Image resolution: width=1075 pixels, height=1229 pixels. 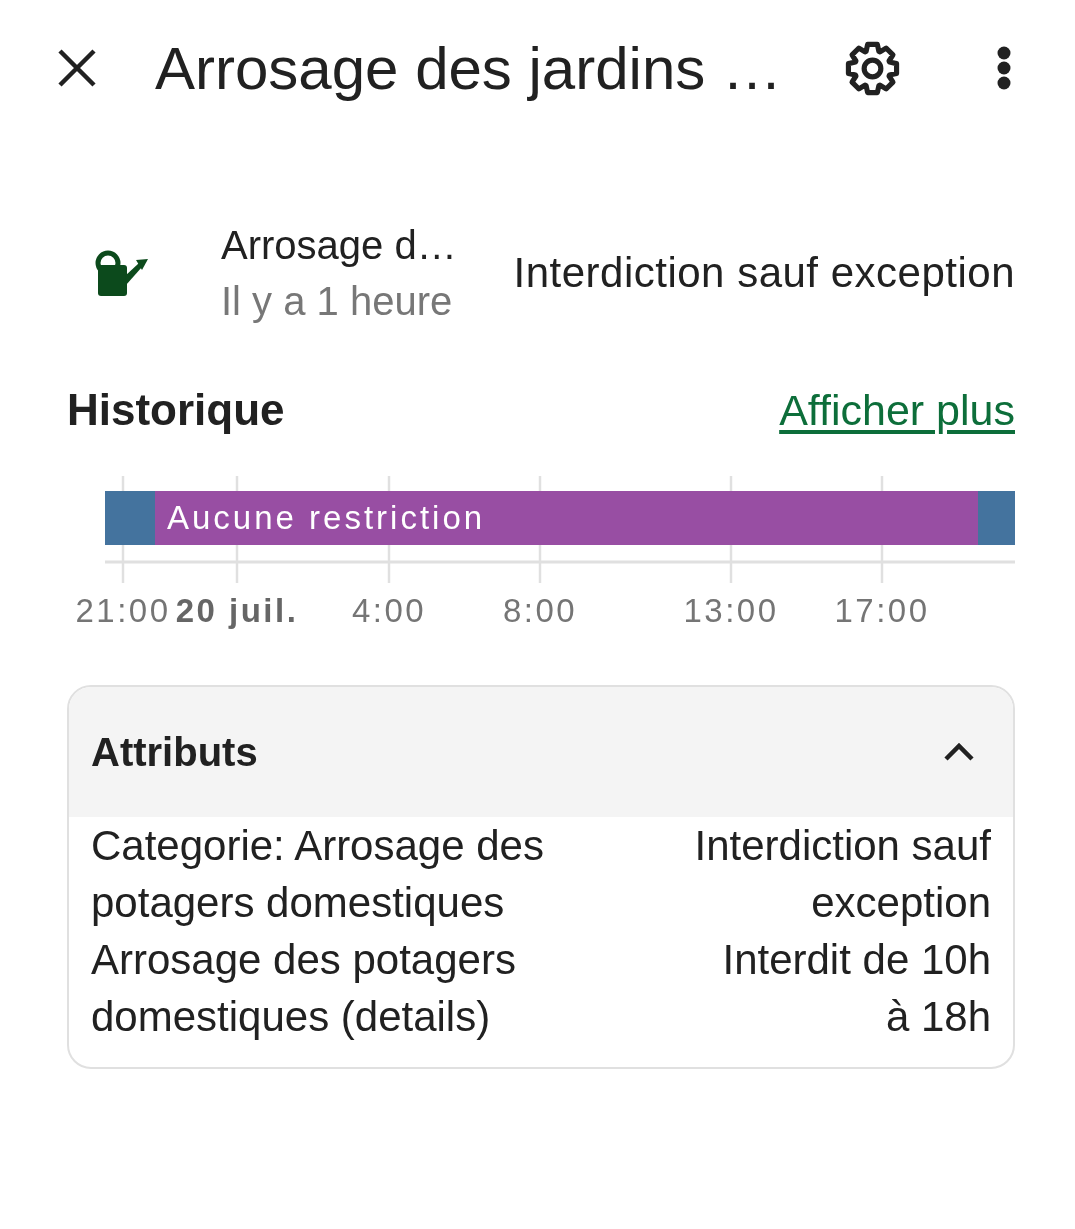 What do you see at coordinates (540, 610) in the screenshot?
I see `axis-label: 8:00` at bounding box center [540, 610].